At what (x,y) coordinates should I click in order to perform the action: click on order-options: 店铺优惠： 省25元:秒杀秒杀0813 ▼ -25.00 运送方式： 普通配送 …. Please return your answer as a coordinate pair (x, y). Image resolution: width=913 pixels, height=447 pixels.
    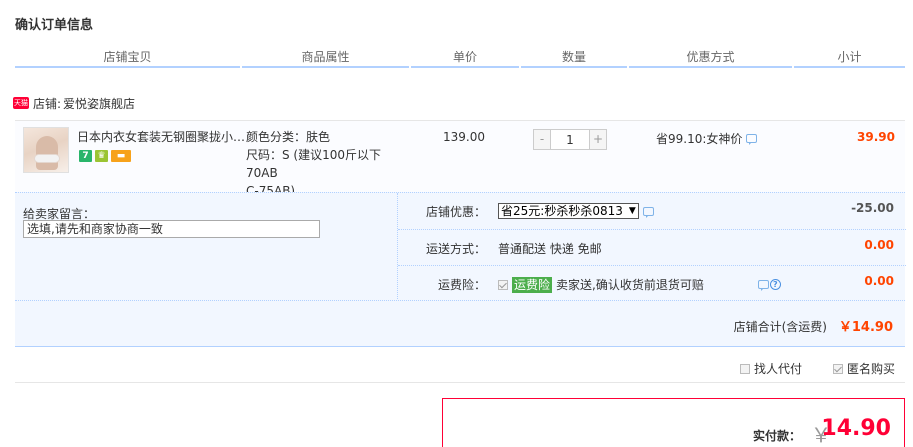
    Looking at the image, I should click on (651, 247).